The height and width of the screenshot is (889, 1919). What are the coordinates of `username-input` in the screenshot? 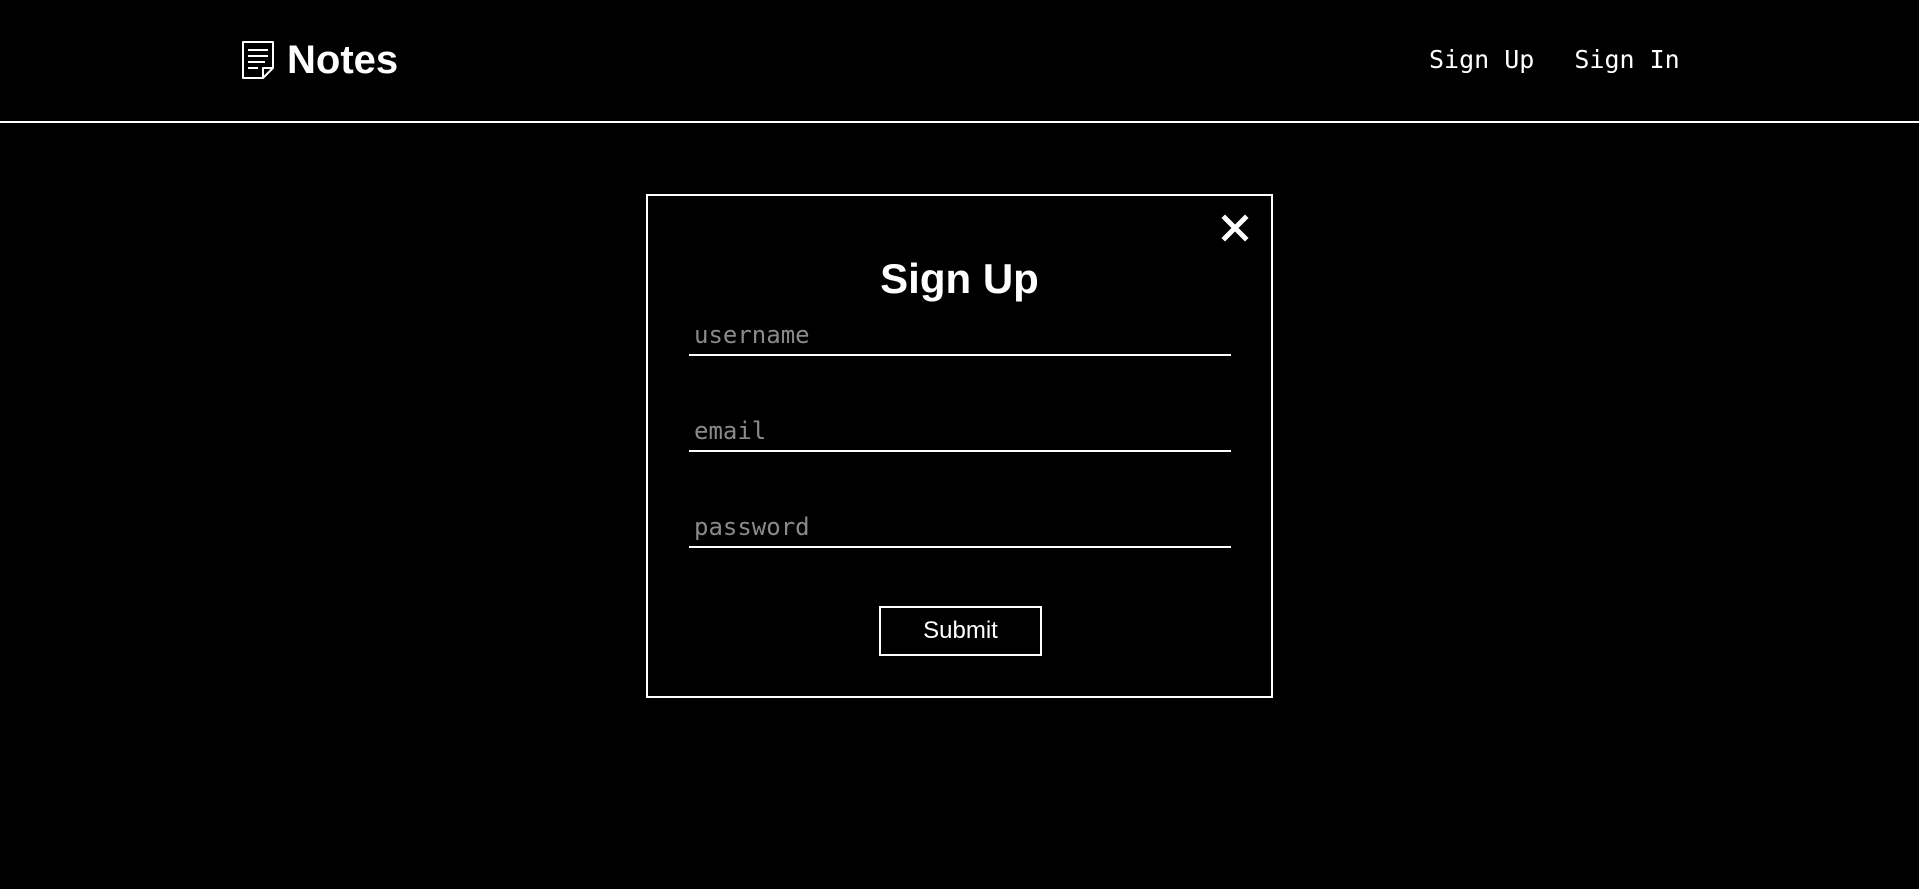 It's located at (960, 336).